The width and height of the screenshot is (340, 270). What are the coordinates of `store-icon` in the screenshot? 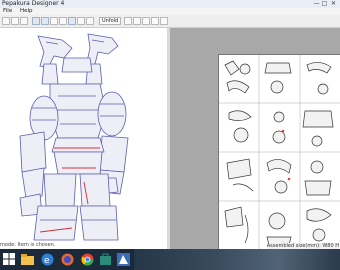 It's located at (105, 259).